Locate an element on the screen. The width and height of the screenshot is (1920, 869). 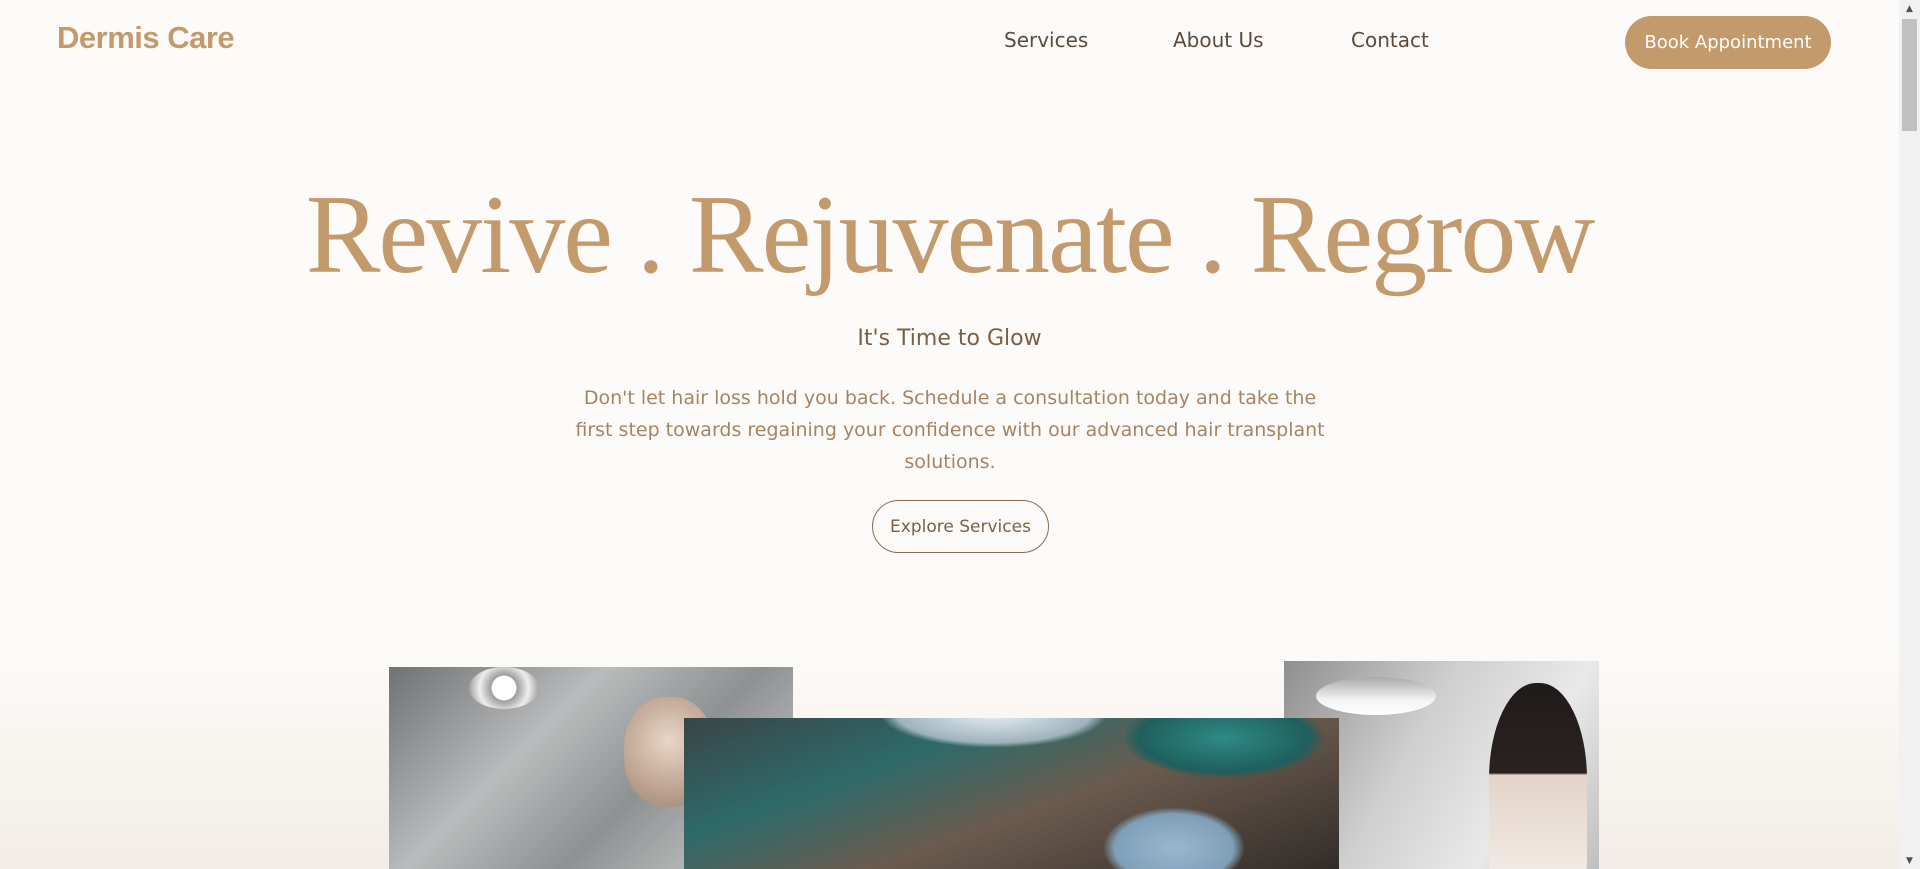
page-scrollbar: ▲ ▼ is located at coordinates (1909, 434).